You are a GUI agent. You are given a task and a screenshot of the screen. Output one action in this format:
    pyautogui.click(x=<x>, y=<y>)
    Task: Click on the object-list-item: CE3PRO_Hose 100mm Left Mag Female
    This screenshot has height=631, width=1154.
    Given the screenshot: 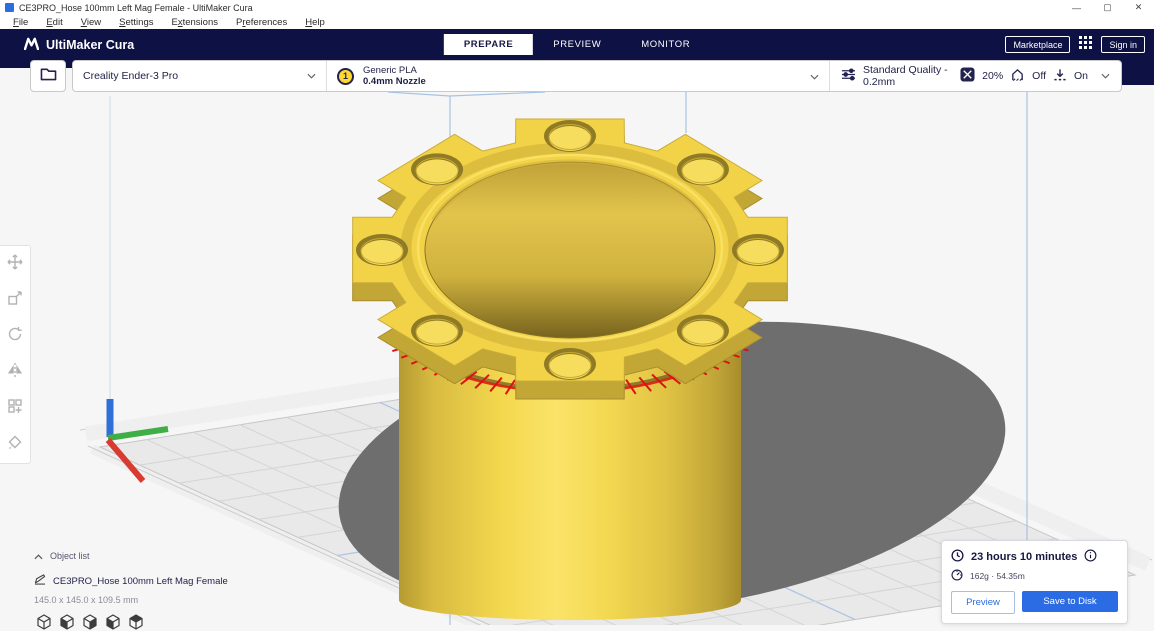 What is the action you would take?
    pyautogui.click(x=131, y=581)
    